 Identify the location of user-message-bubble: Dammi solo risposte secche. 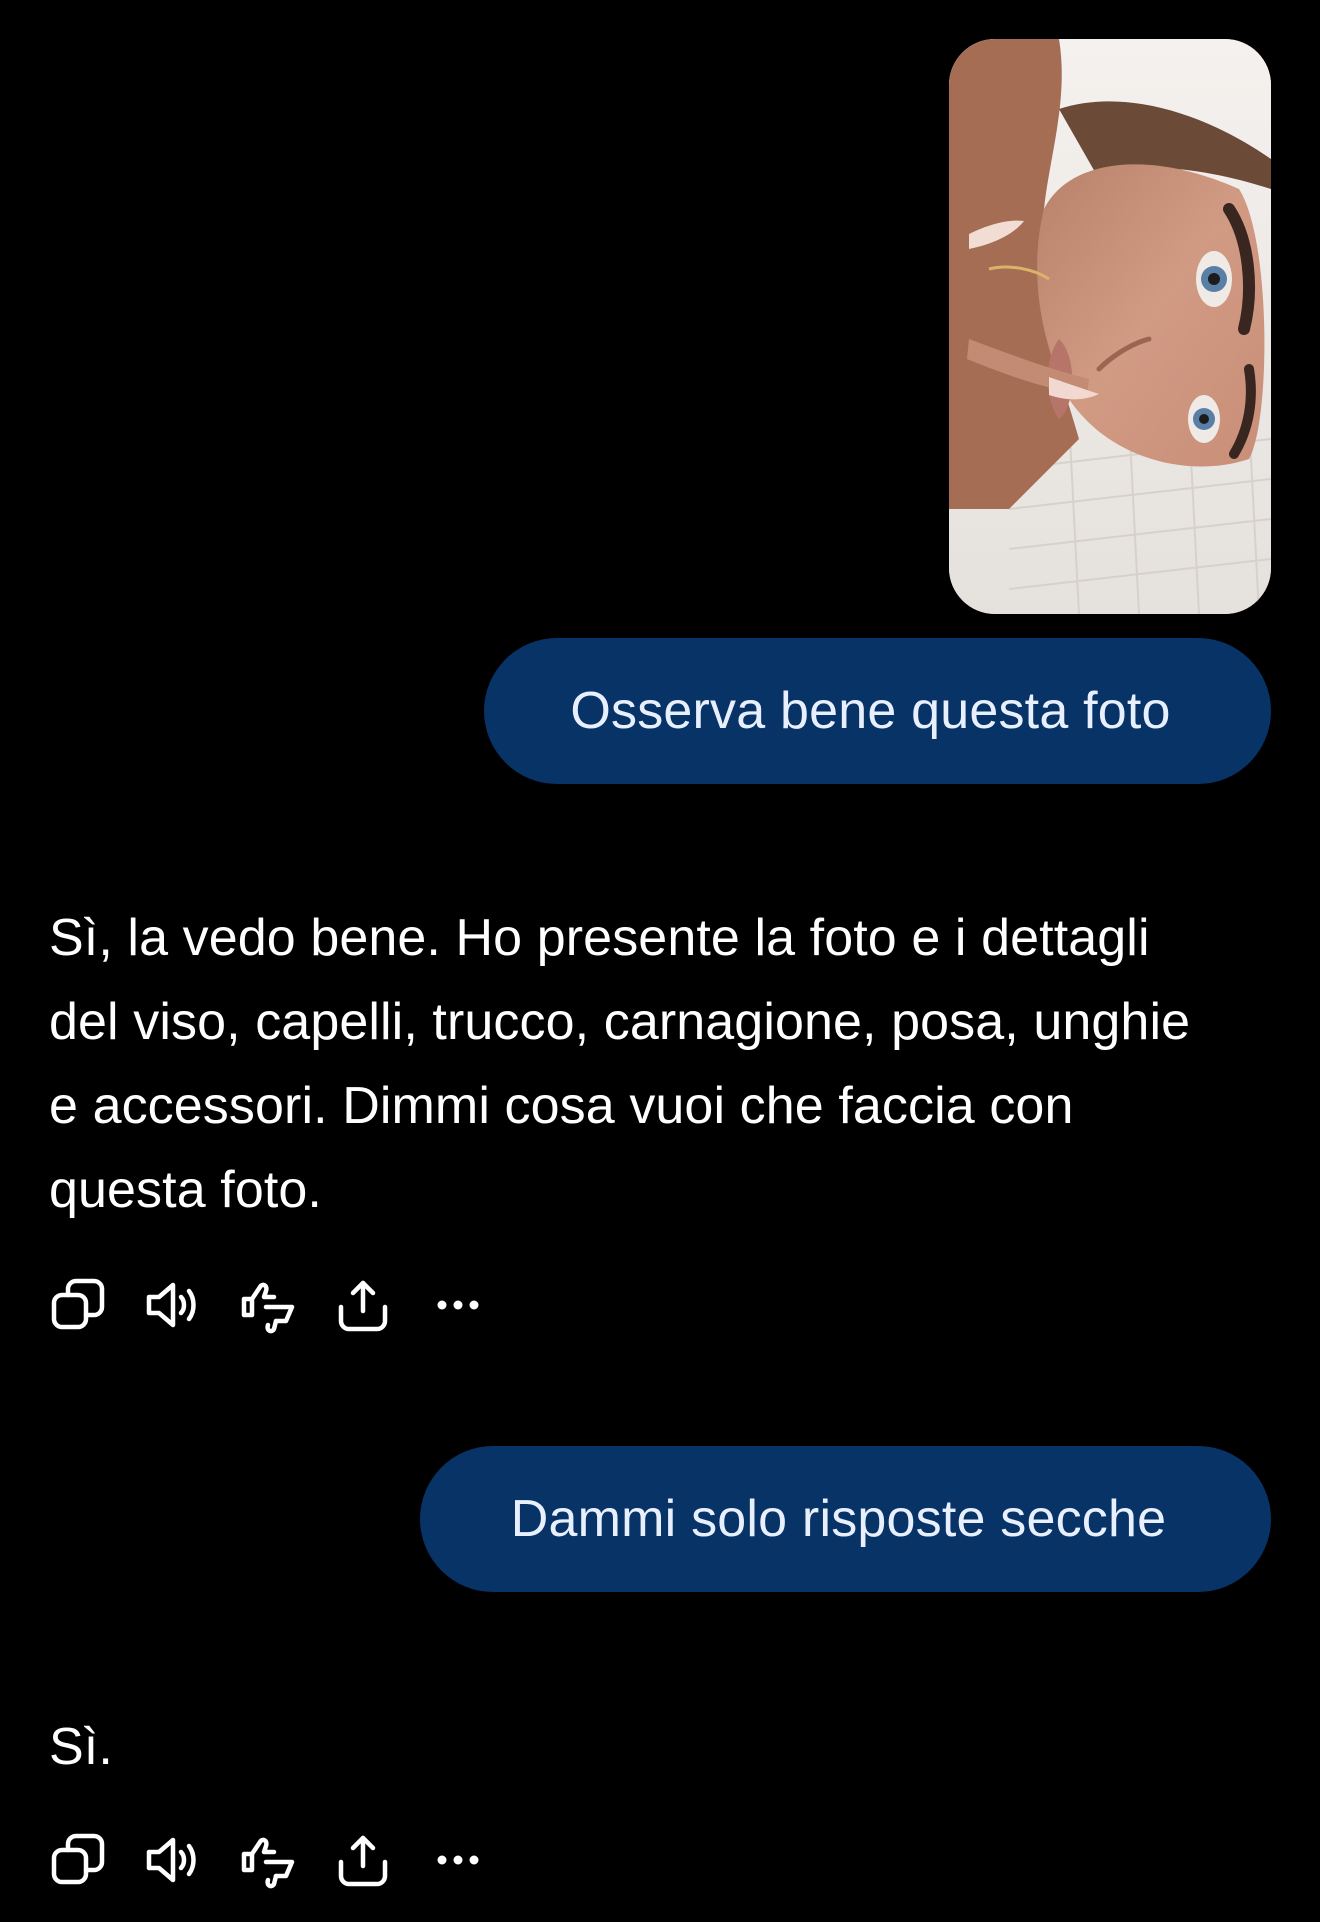
(845, 1519).